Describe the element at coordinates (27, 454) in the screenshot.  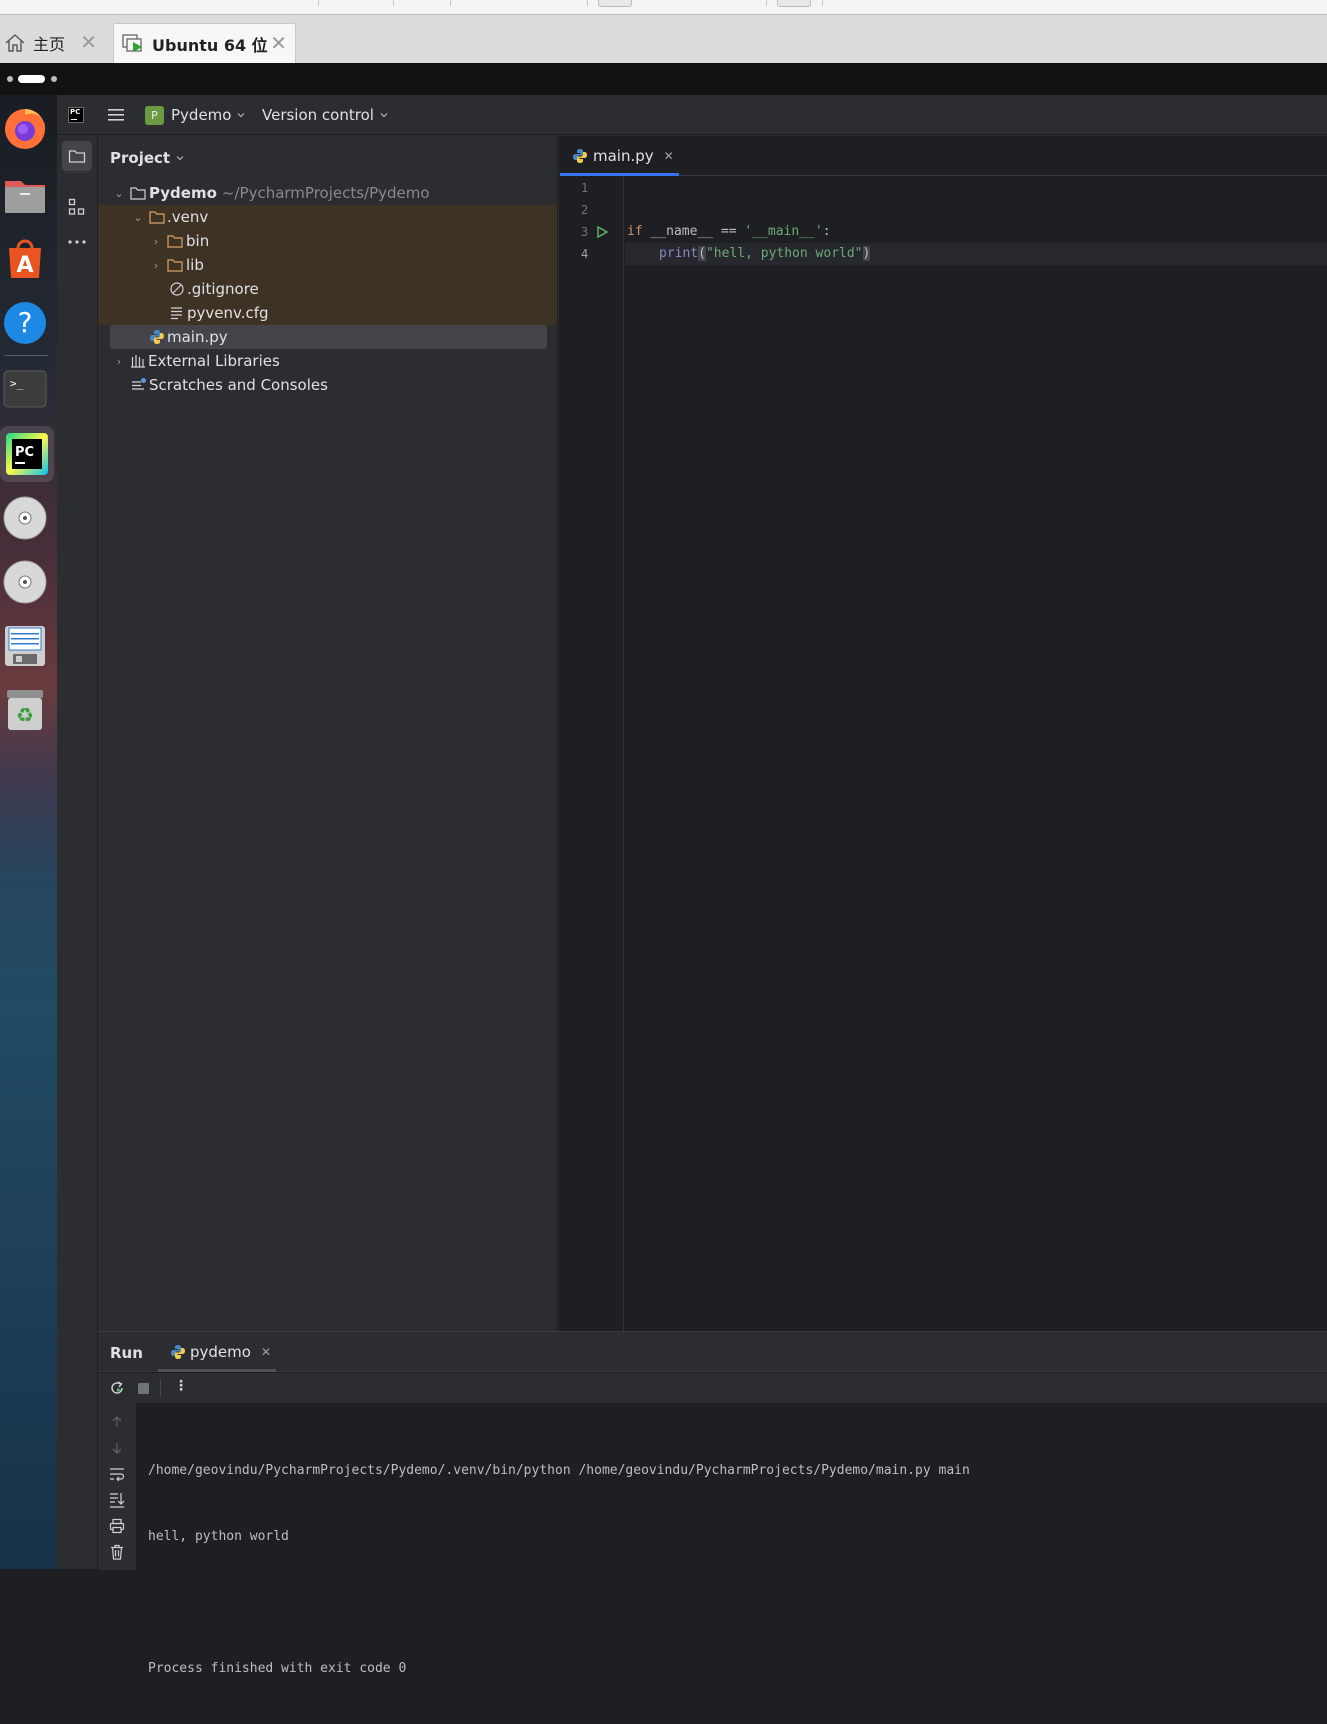
I see `pycharm-icon: PC` at that location.